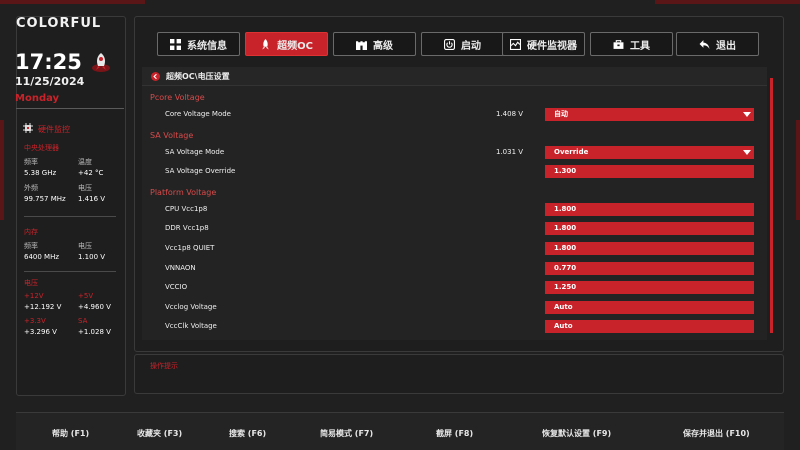 This screenshot has width=800, height=450. What do you see at coordinates (43, 307) in the screenshot?
I see `v12-value: +12.192 V` at bounding box center [43, 307].